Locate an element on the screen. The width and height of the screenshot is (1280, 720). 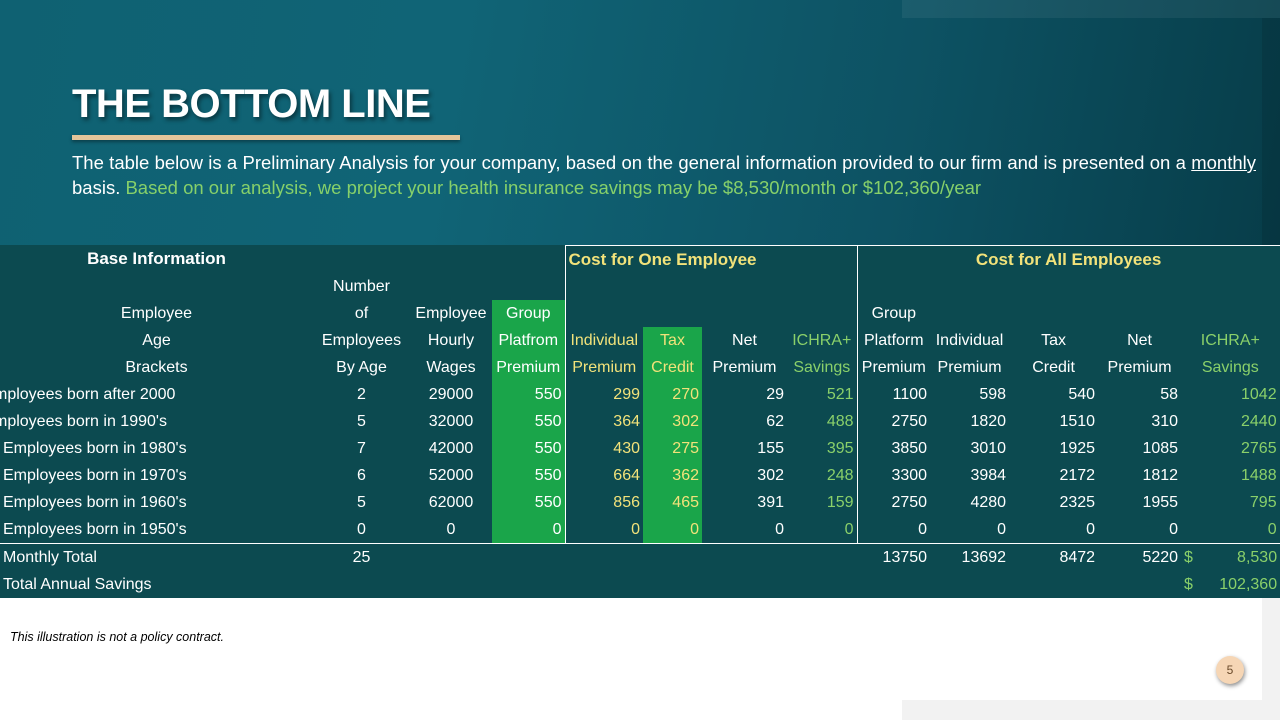
header-group: Group is located at coordinates (528, 313).